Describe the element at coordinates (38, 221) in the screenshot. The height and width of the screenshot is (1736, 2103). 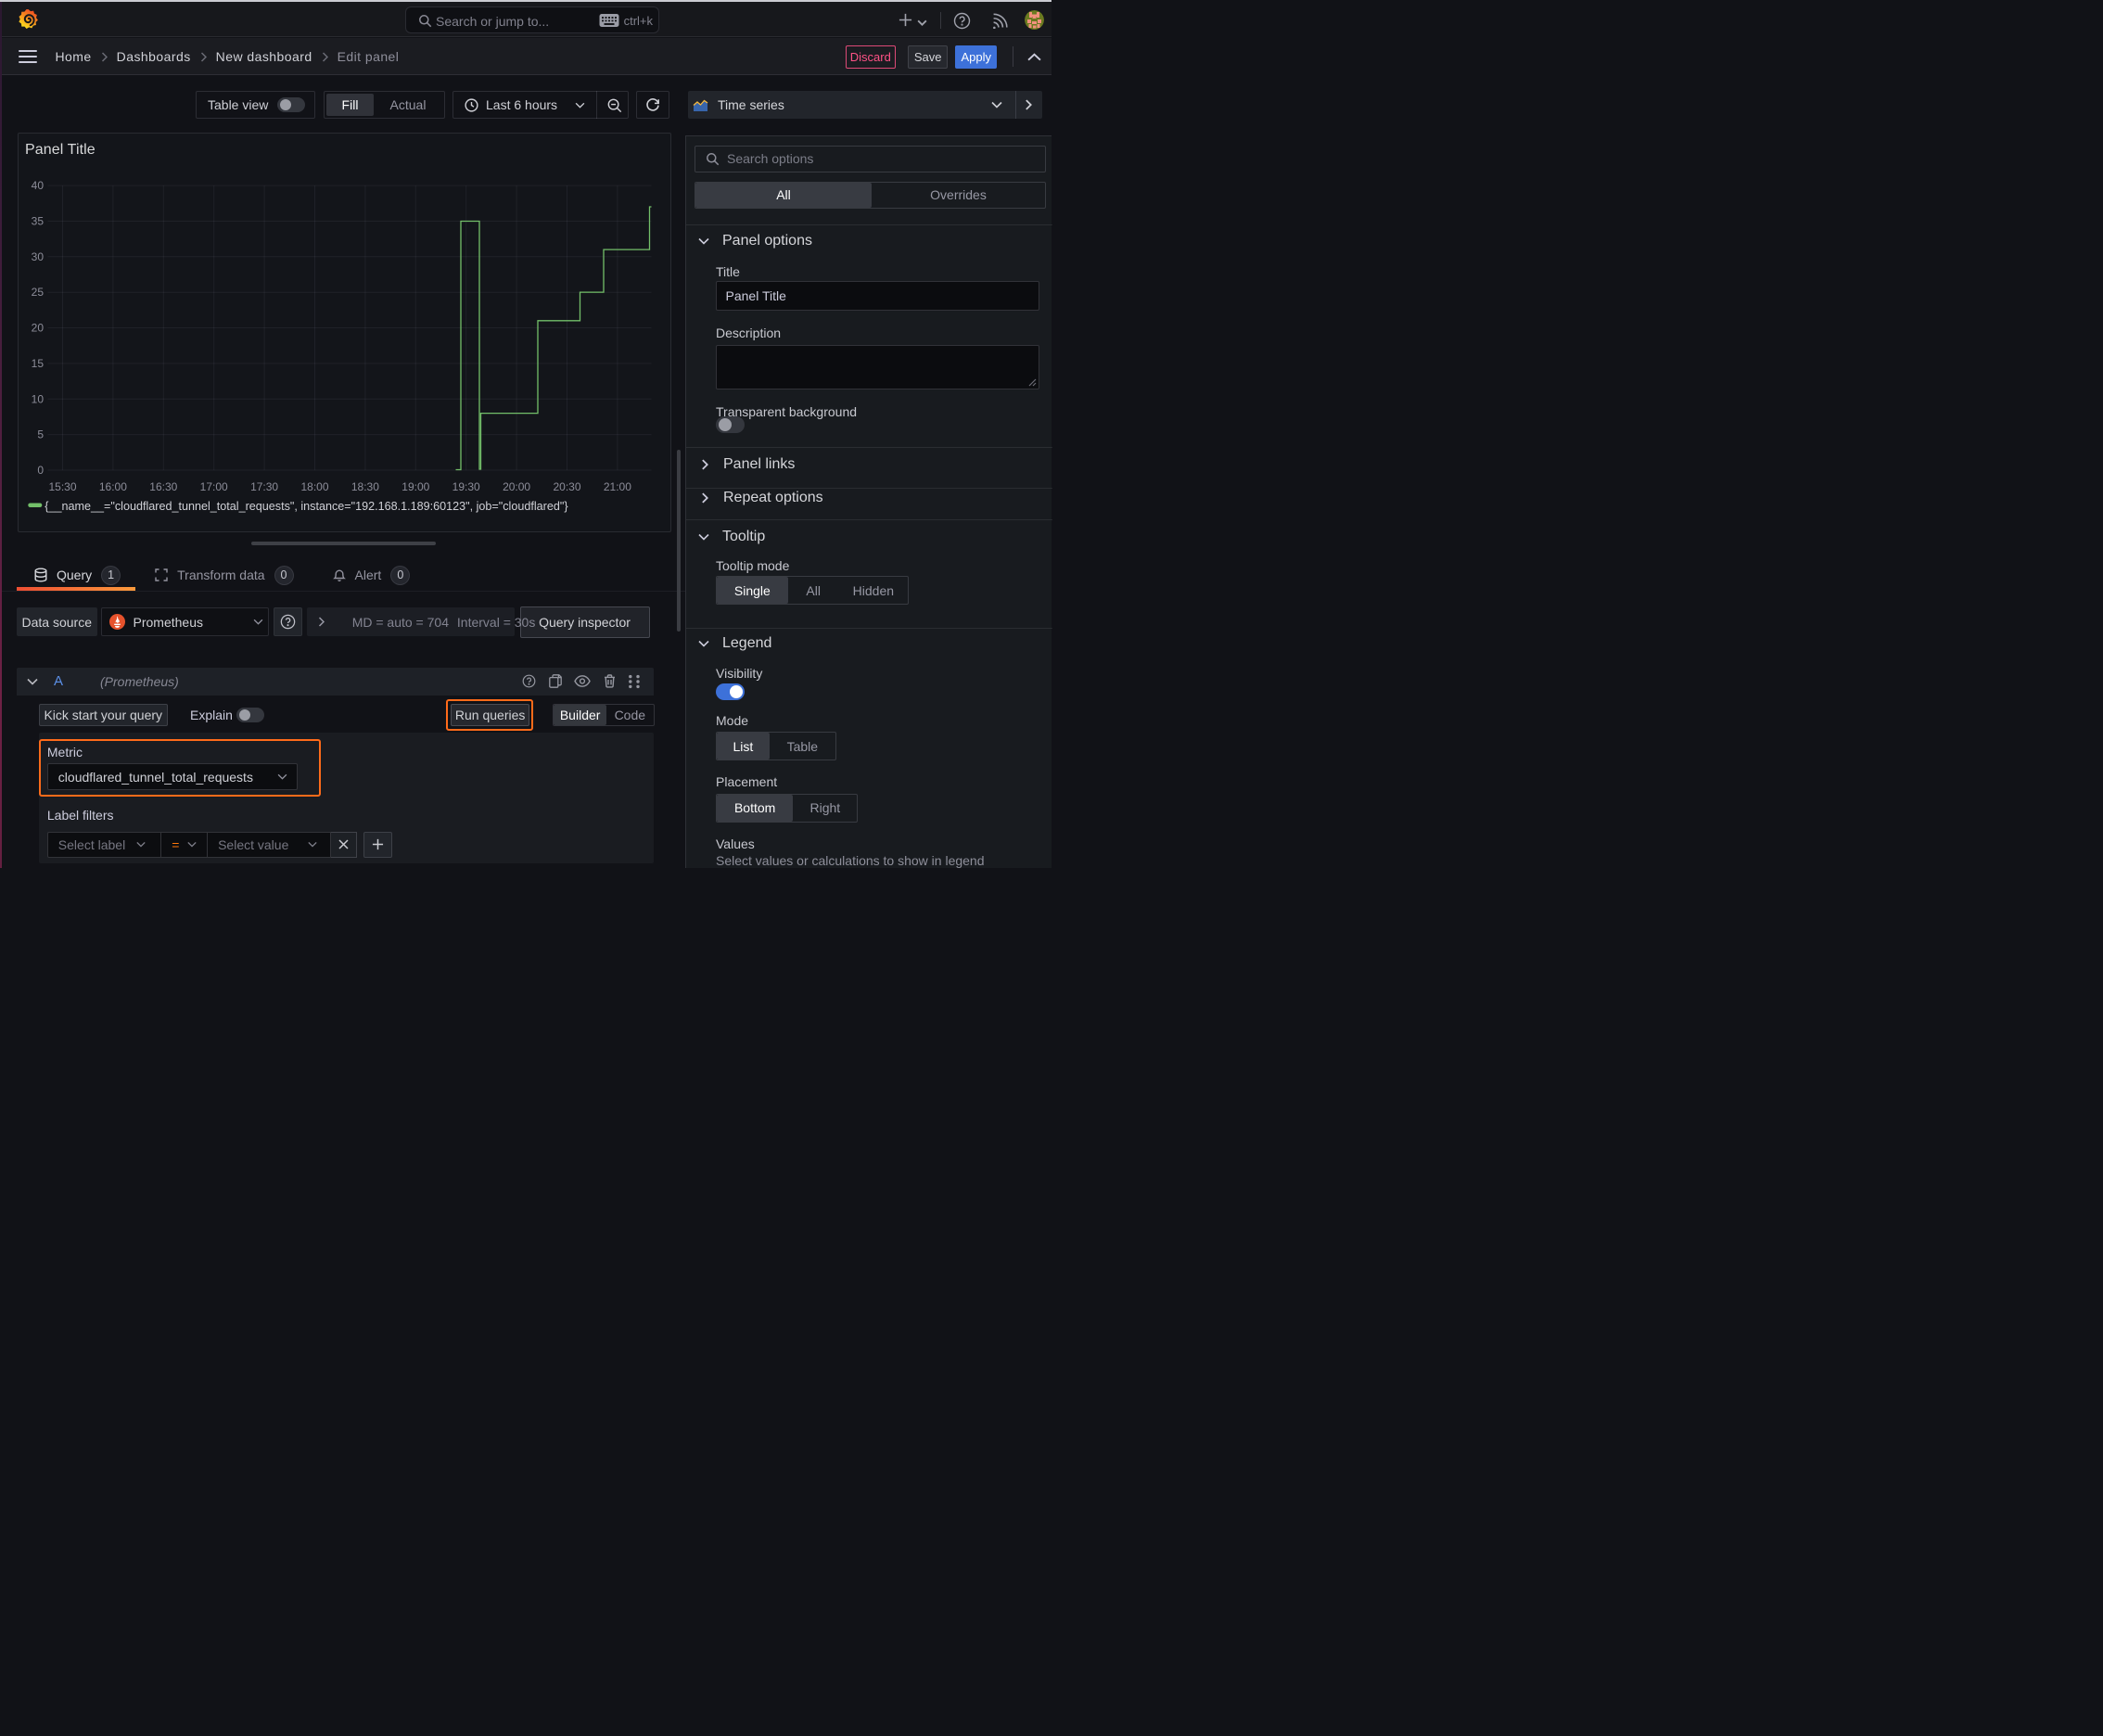
I see `svg-text: 35` at that location.